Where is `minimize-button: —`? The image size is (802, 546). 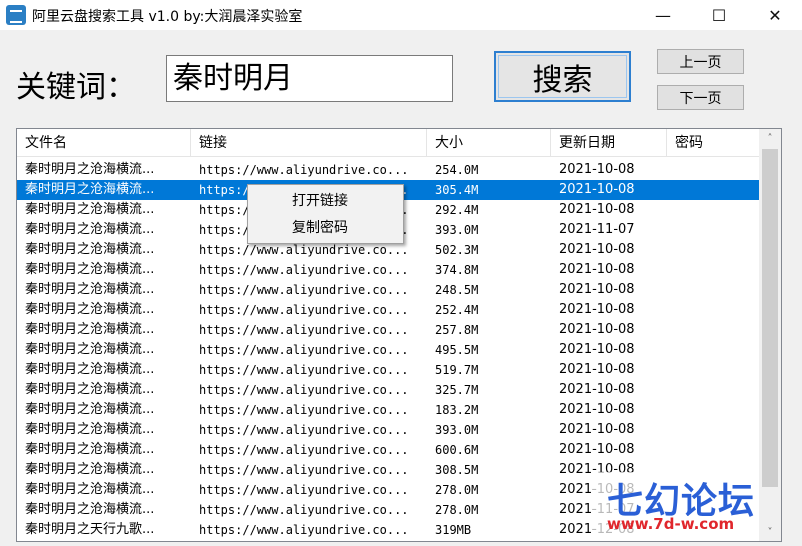 minimize-button: — is located at coordinates (663, 15).